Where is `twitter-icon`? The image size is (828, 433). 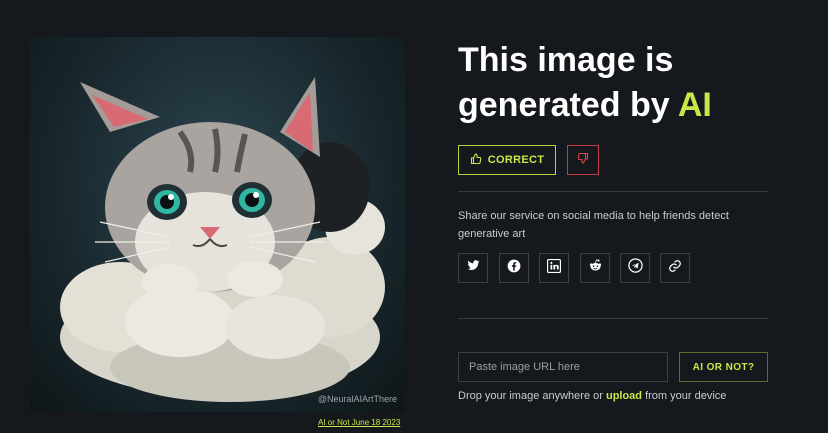 twitter-icon is located at coordinates (473, 268).